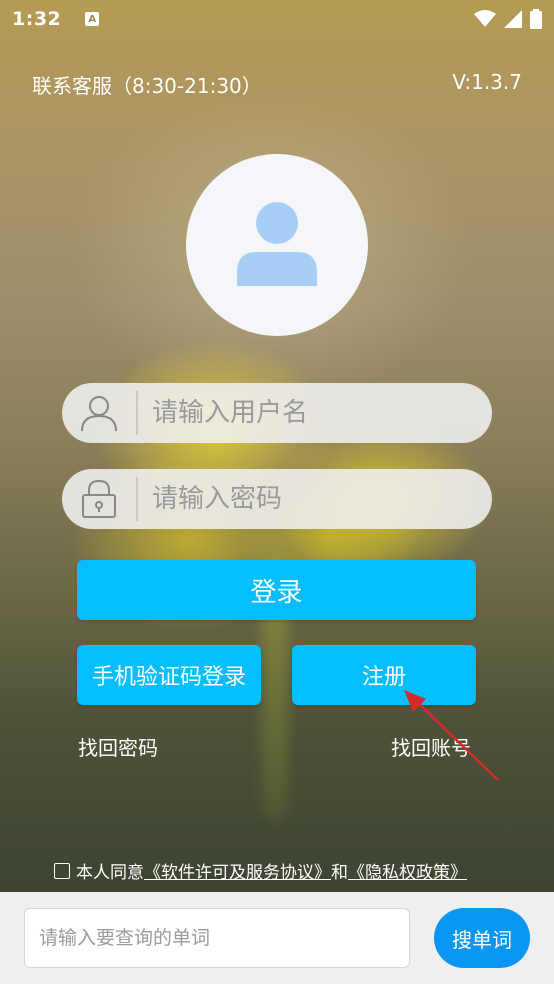 The width and height of the screenshot is (554, 984). What do you see at coordinates (487, 82) in the screenshot?
I see `version-label: V:1.3.7` at bounding box center [487, 82].